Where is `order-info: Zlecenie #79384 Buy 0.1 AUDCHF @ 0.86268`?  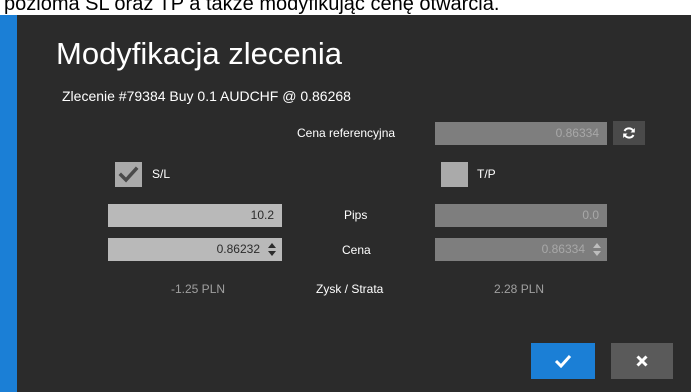
order-info: Zlecenie #79384 Buy 0.1 AUDCHF @ 0.86268 is located at coordinates (206, 96).